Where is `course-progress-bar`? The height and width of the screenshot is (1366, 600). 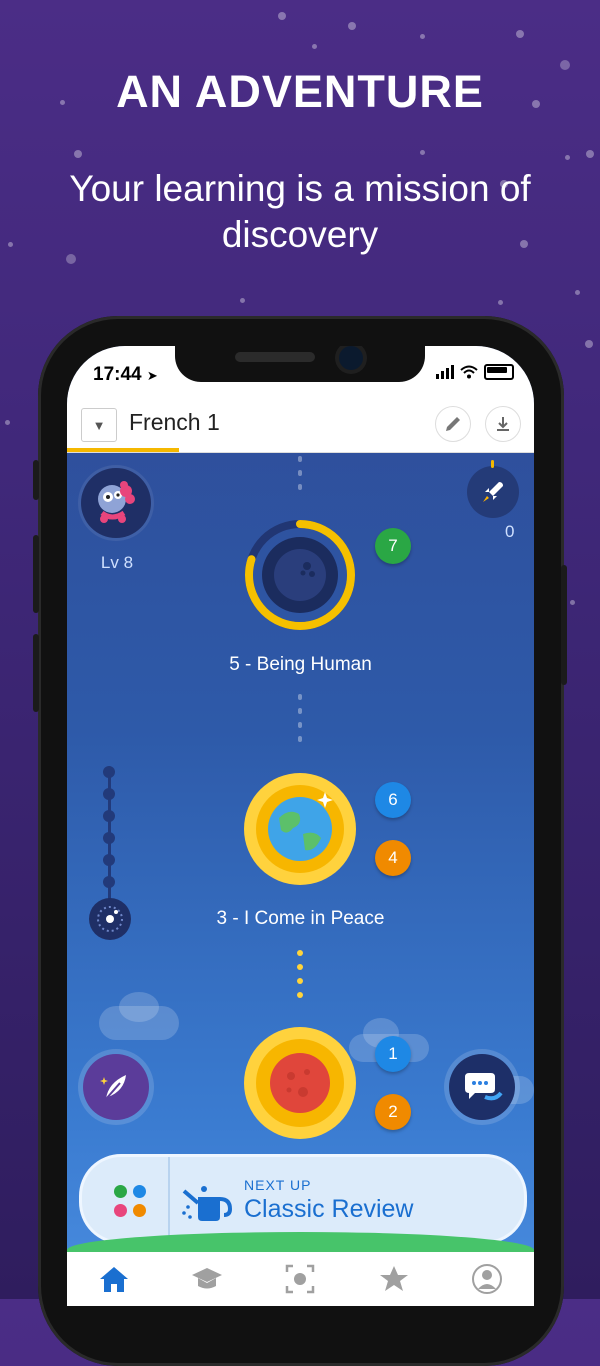
course-progress-bar is located at coordinates (123, 450).